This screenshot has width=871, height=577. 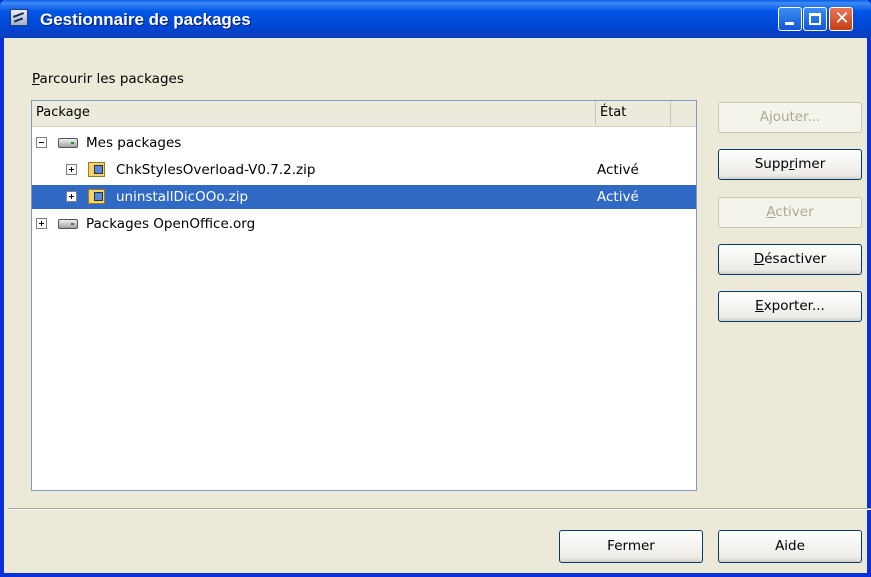 I want to click on title-bar: Gestionnaire de packages ✕, so click(x=435, y=19).